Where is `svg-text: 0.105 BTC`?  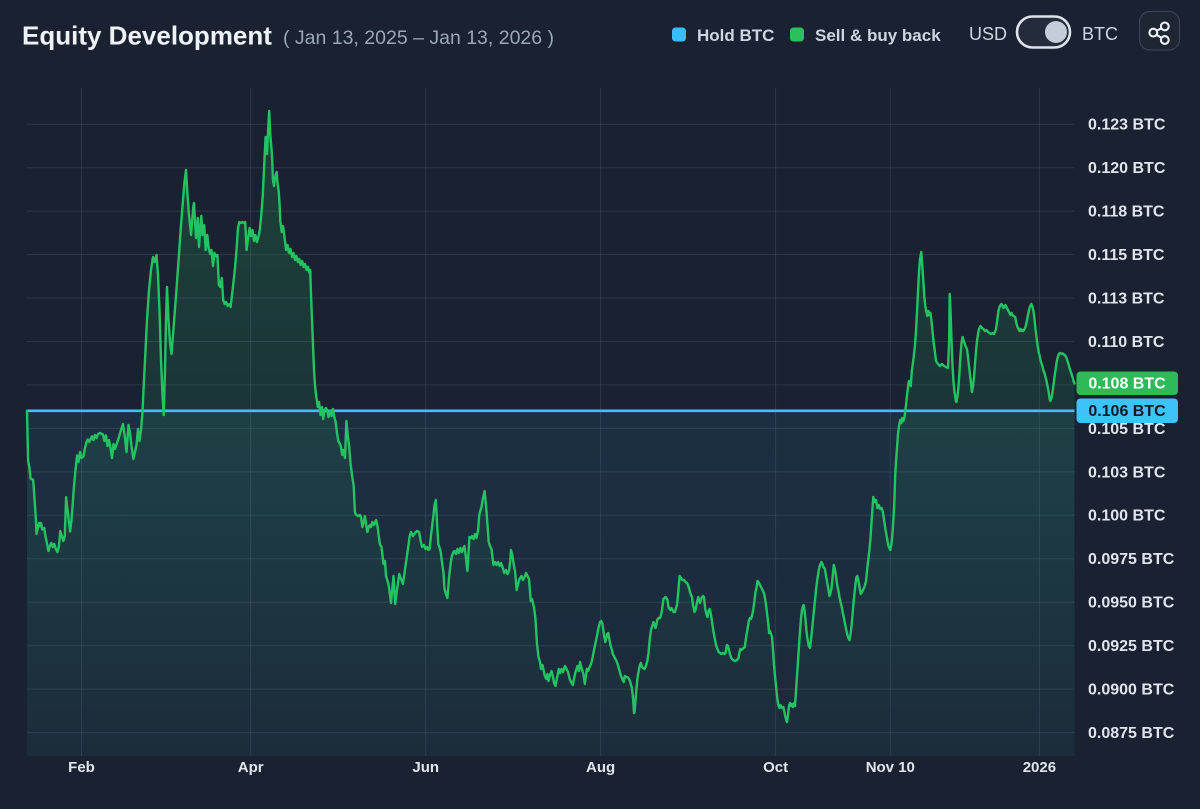
svg-text: 0.105 BTC is located at coordinates (1127, 429).